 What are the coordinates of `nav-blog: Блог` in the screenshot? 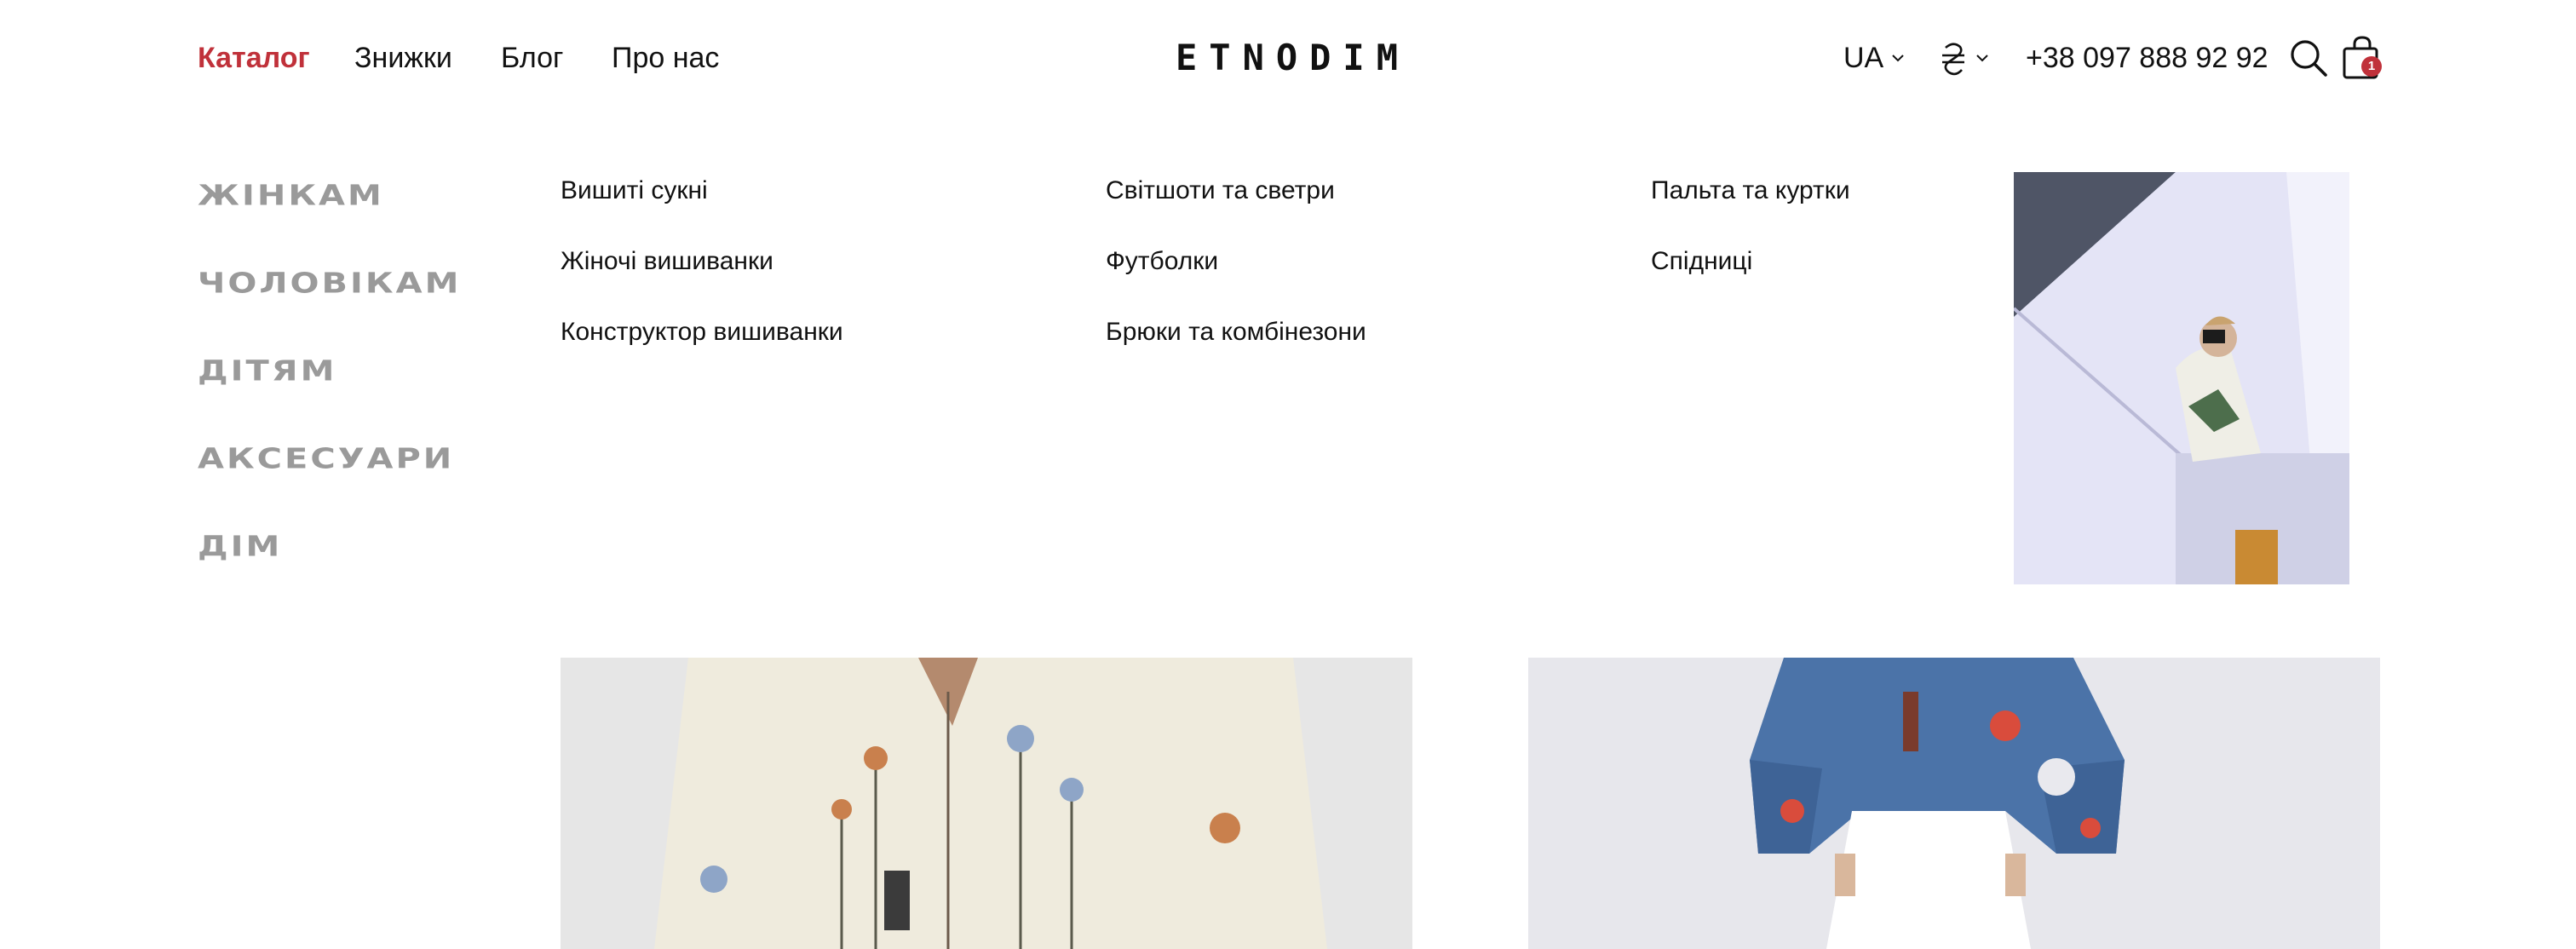 It's located at (532, 58).